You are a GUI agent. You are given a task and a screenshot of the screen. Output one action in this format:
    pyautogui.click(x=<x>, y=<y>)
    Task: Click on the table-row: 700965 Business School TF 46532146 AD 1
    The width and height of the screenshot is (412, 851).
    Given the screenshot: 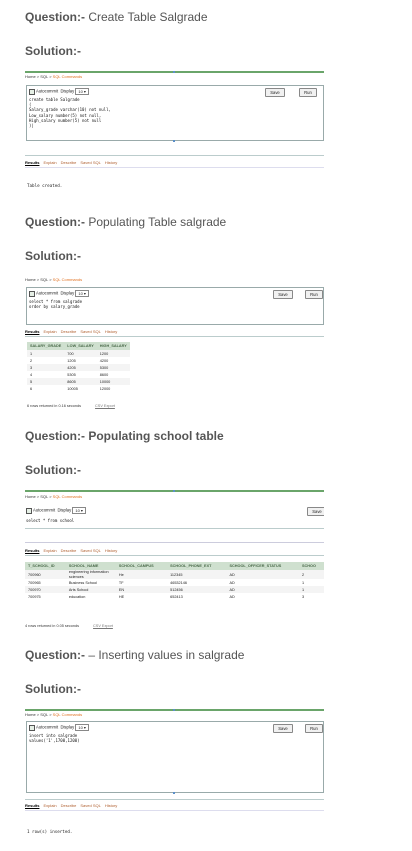 What is the action you would take?
    pyautogui.click(x=166, y=582)
    